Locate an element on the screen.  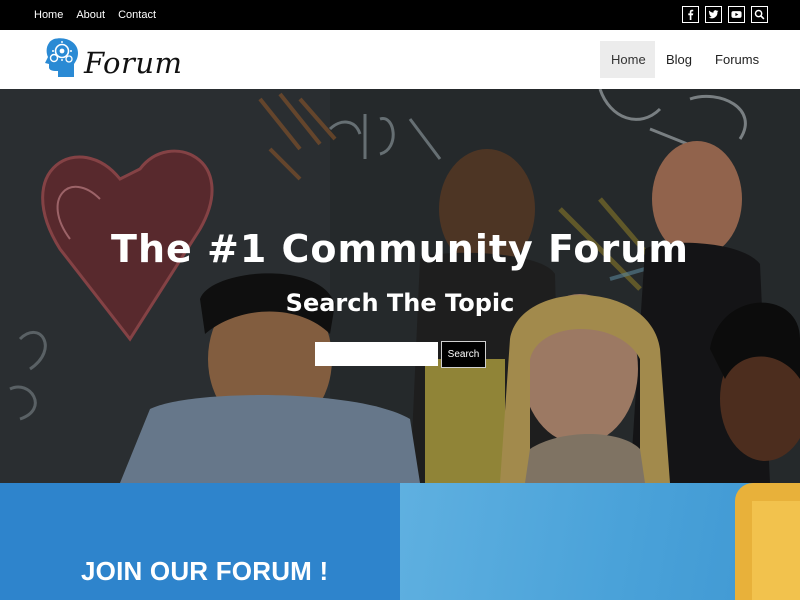
bottom-image is located at coordinates (600, 541).